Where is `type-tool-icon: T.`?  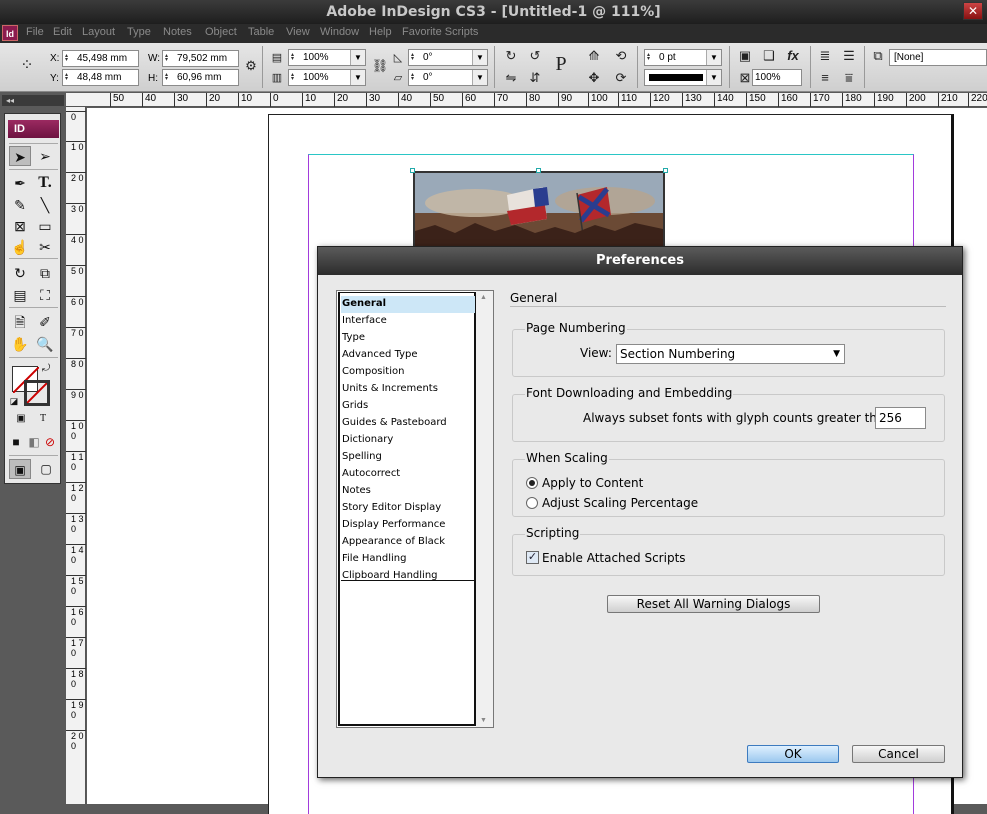 type-tool-icon: T. is located at coordinates (45, 183).